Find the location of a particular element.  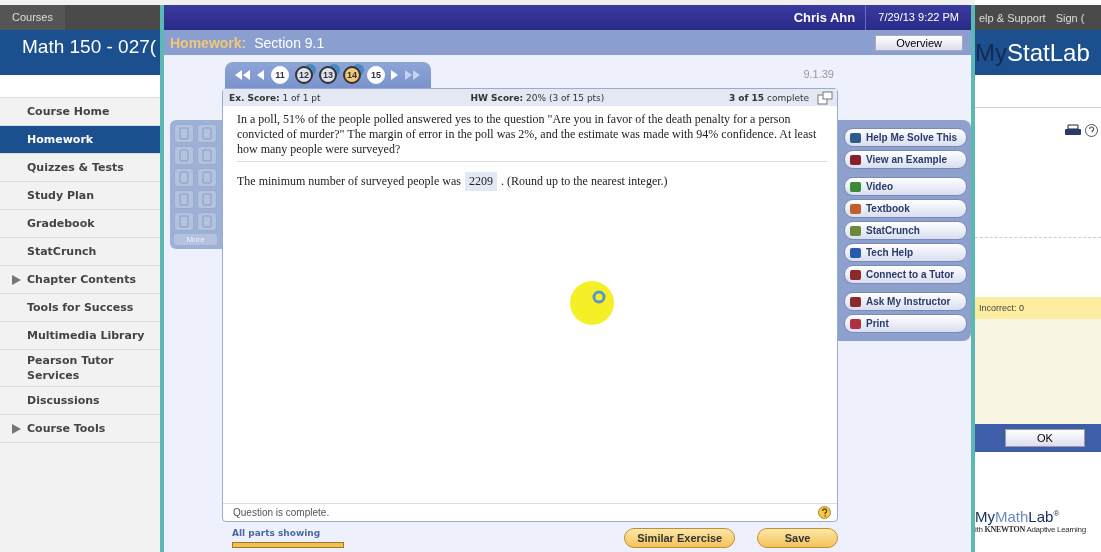

help-button: Print is located at coordinates (905, 323).